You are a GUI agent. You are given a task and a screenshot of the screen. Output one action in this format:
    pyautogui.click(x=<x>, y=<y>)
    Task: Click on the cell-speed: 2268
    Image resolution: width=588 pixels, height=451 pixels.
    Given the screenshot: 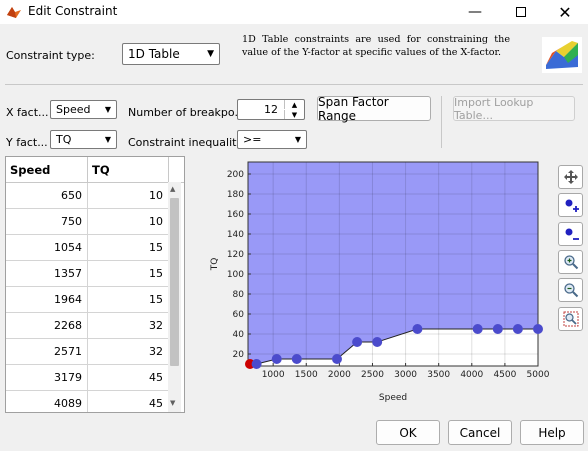 What is the action you would take?
    pyautogui.click(x=47, y=326)
    